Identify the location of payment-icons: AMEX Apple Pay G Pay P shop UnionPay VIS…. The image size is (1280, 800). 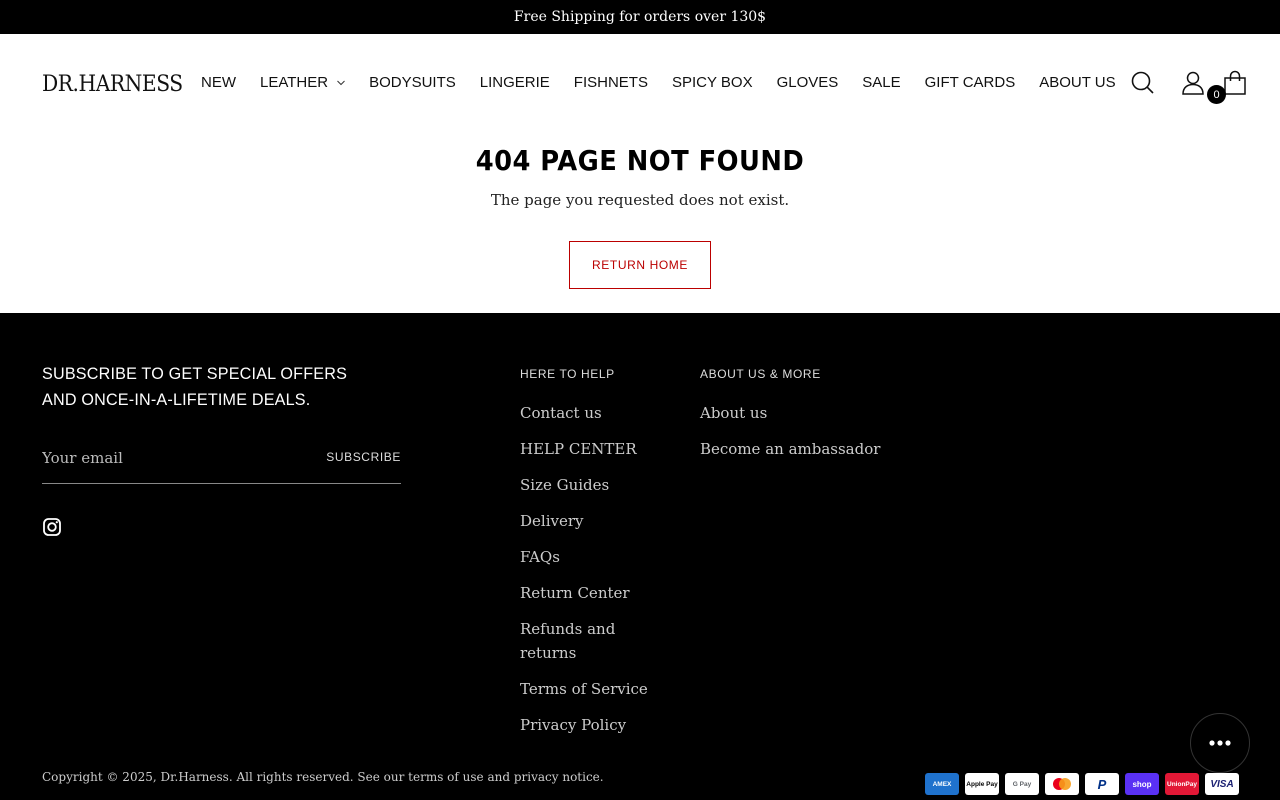
(1082, 784).